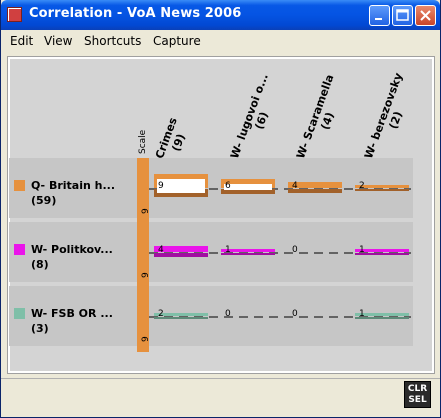 Image resolution: width=441 pixels, height=418 pixels. I want to click on clear-selection-button: CLR SEL, so click(417, 394).